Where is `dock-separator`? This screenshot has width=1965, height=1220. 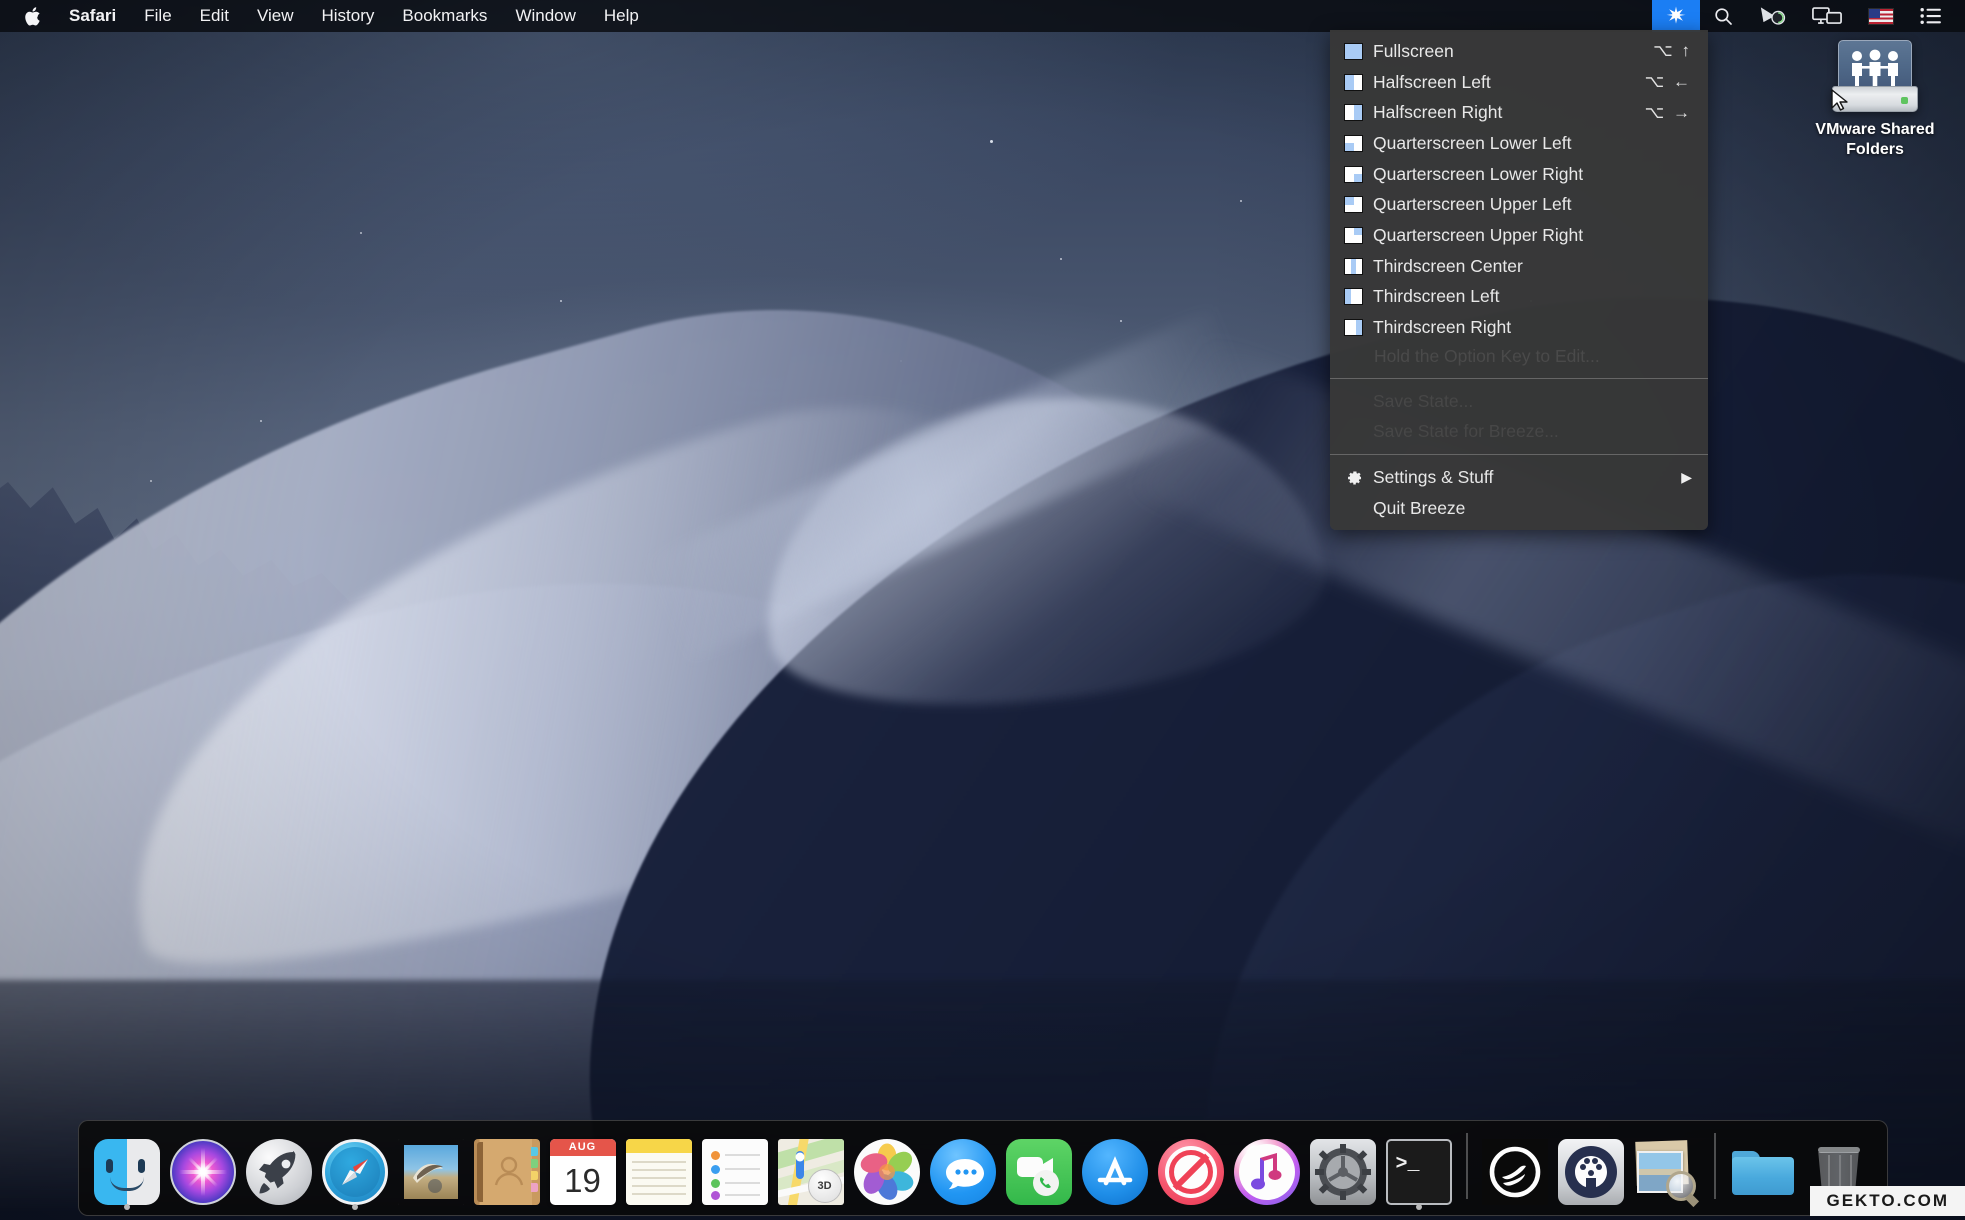
dock-separator is located at coordinates (1714, 1166).